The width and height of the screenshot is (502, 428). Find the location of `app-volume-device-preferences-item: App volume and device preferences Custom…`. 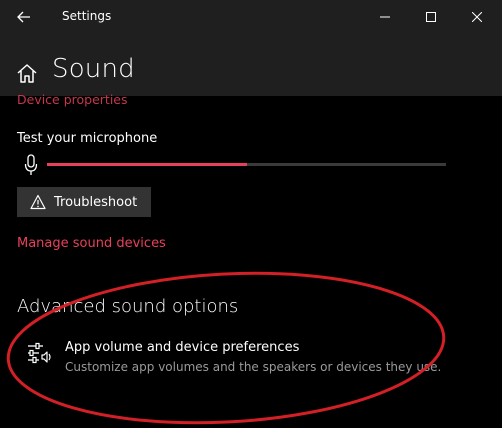

app-volume-device-preferences-item: App volume and device preferences Custom… is located at coordinates (237, 359).